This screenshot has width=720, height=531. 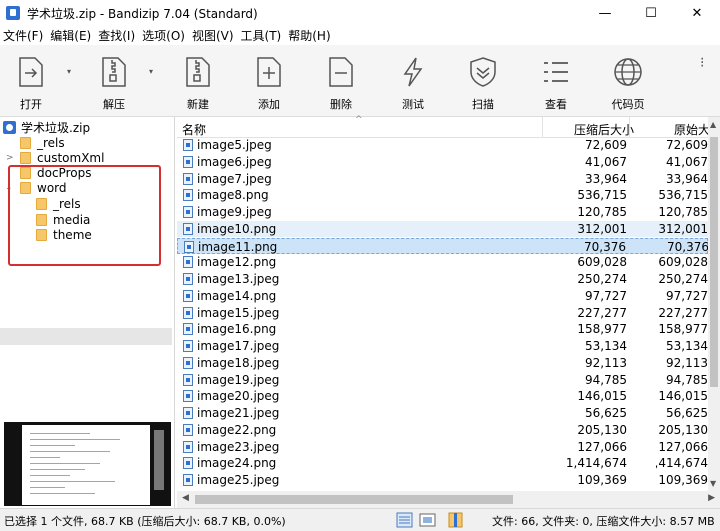 What do you see at coordinates (198, 81) in the screenshot?
I see `new-button: 新建` at bounding box center [198, 81].